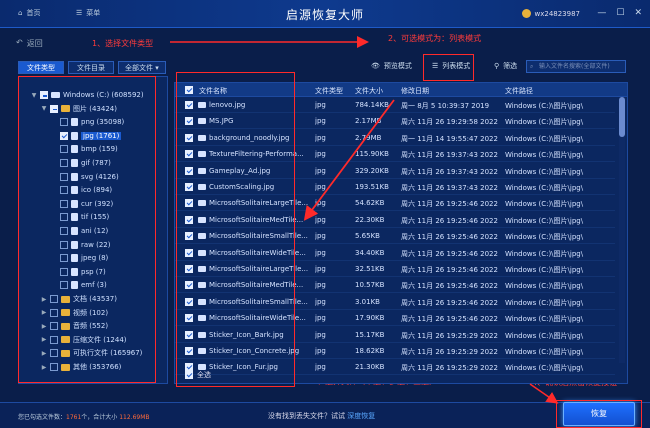 This screenshot has width=650, height=428. Describe the element at coordinates (349, 160) in the screenshot. I see `arrow-step3` at that location.